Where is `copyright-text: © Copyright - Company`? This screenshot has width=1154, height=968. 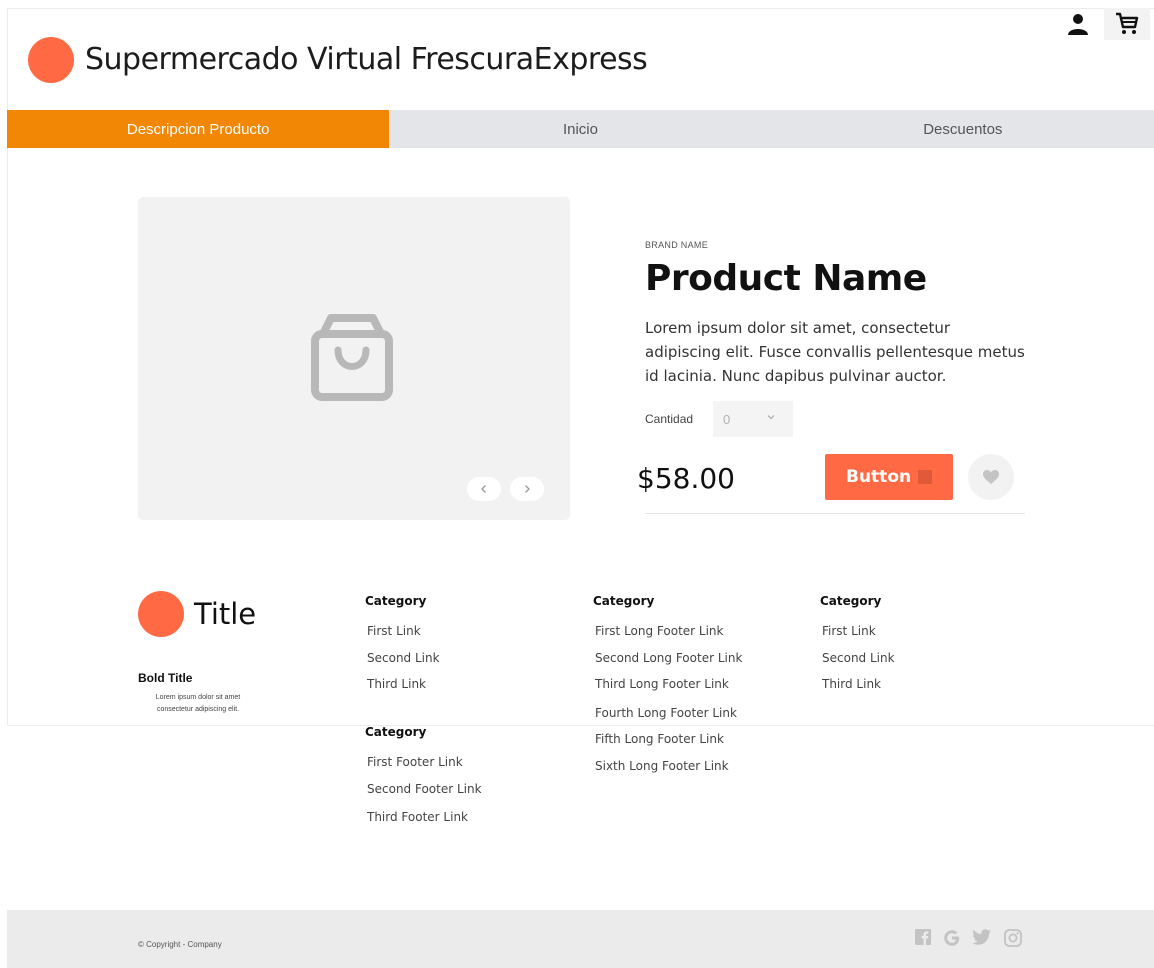 copyright-text: © Copyright - Company is located at coordinates (180, 944).